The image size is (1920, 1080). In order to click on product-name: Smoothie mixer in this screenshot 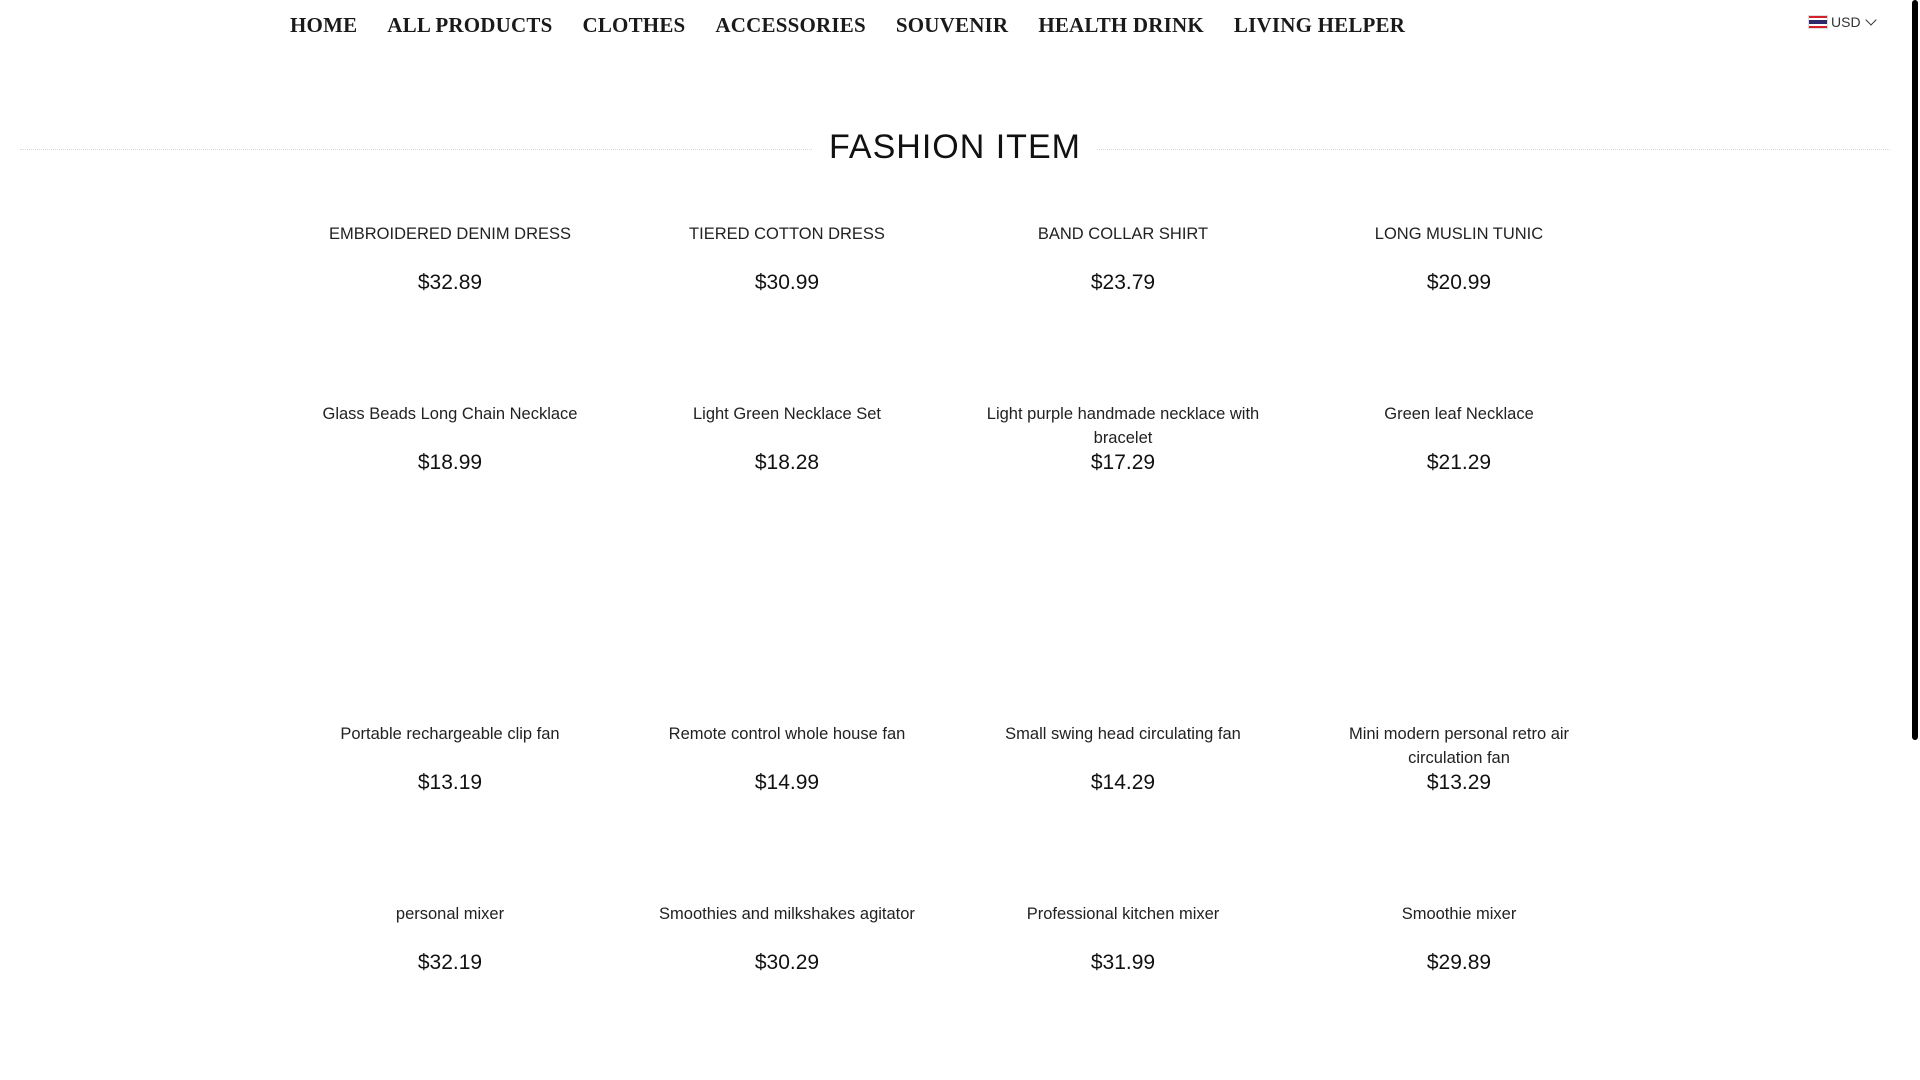, I will do `click(1459, 926)`.